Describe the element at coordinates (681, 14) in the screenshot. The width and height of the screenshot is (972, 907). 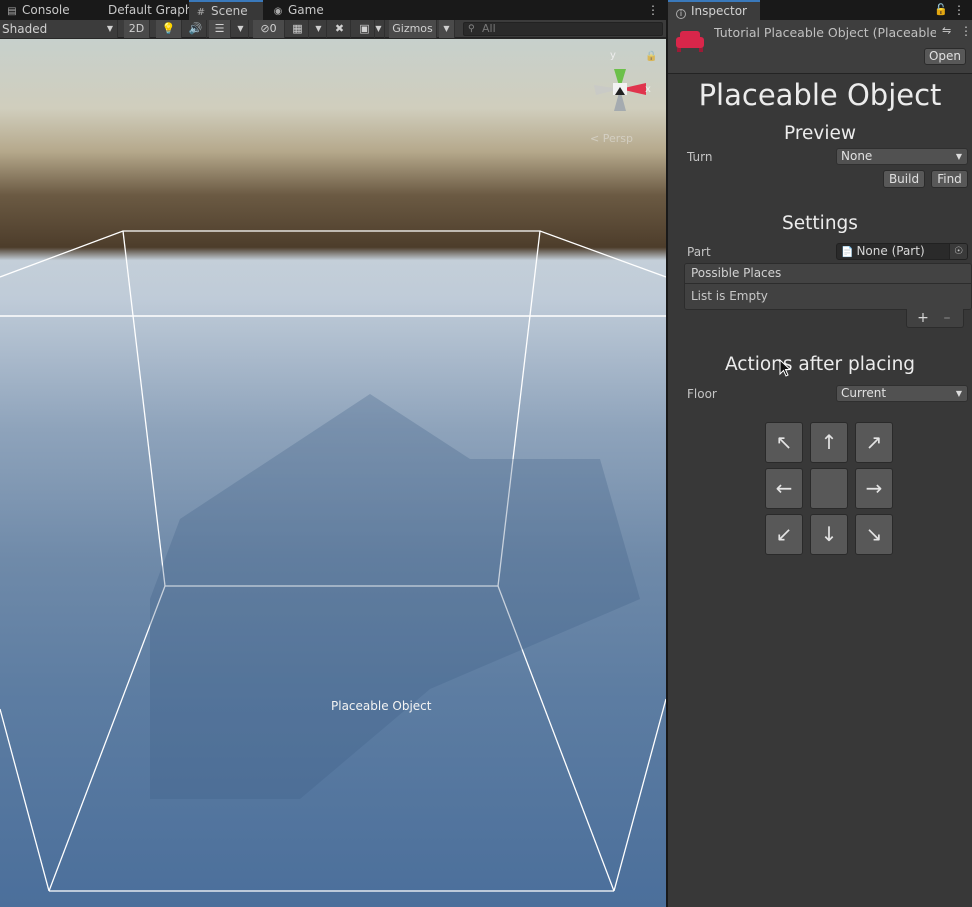
I see `info-icon: i` at that location.